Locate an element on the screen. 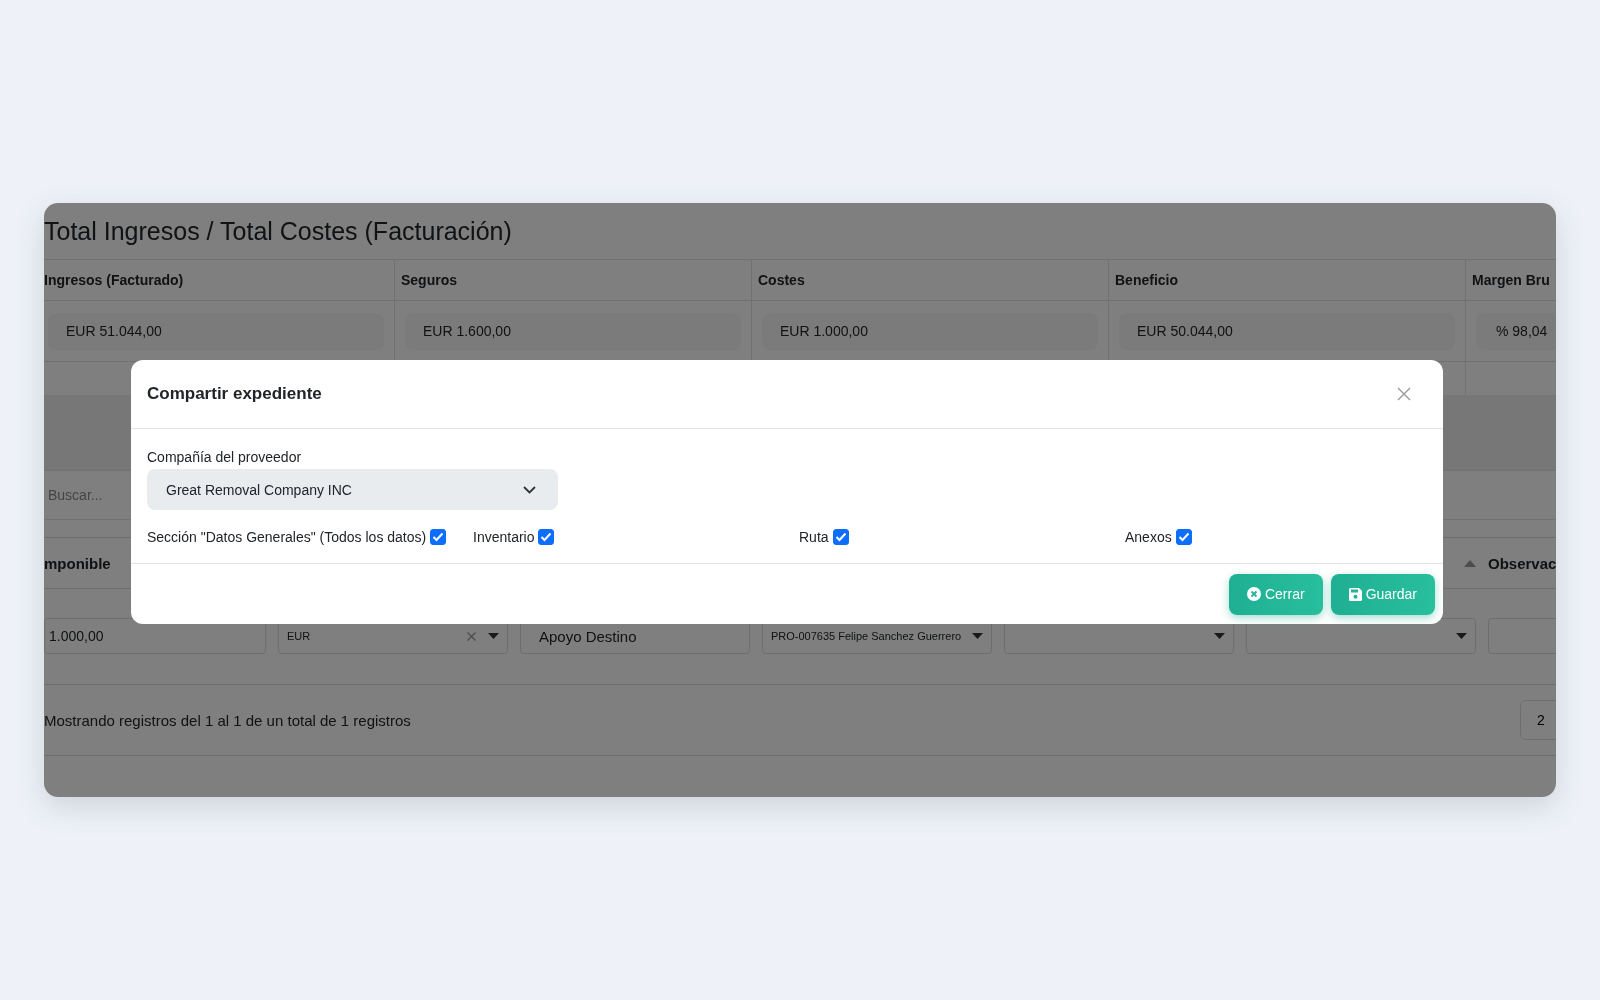 The height and width of the screenshot is (1000, 1600). column-header: Costes is located at coordinates (781, 280).